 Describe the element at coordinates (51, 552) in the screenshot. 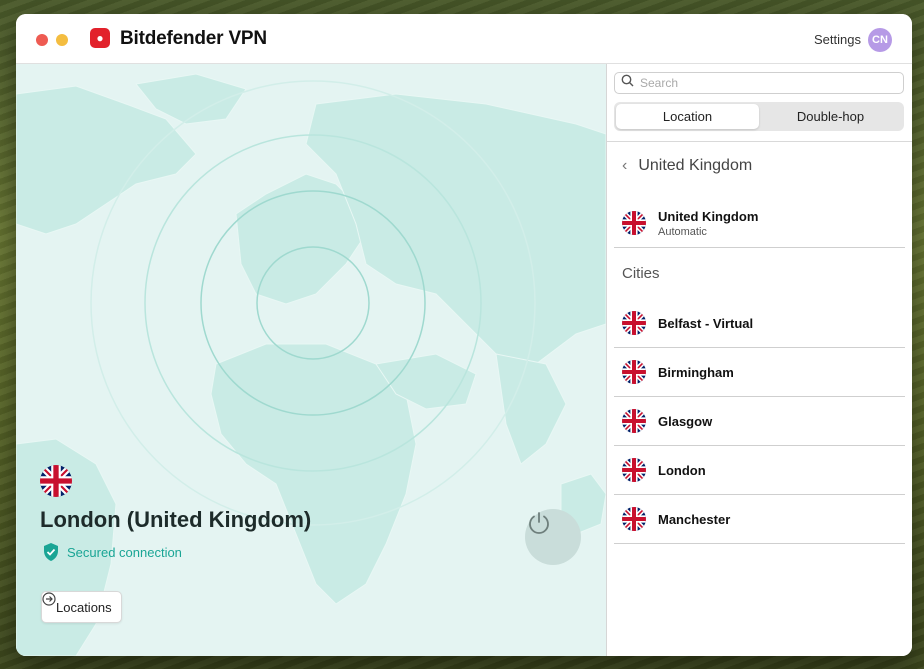

I see `shield-check-icon` at that location.